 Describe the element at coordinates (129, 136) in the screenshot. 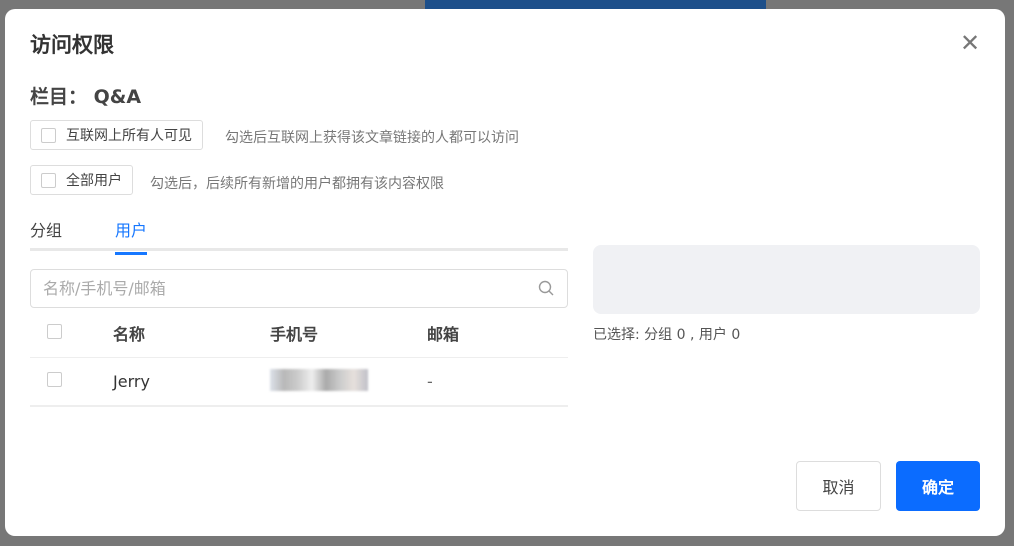

I see `checkbox-label: 互联网上所有人可见` at that location.